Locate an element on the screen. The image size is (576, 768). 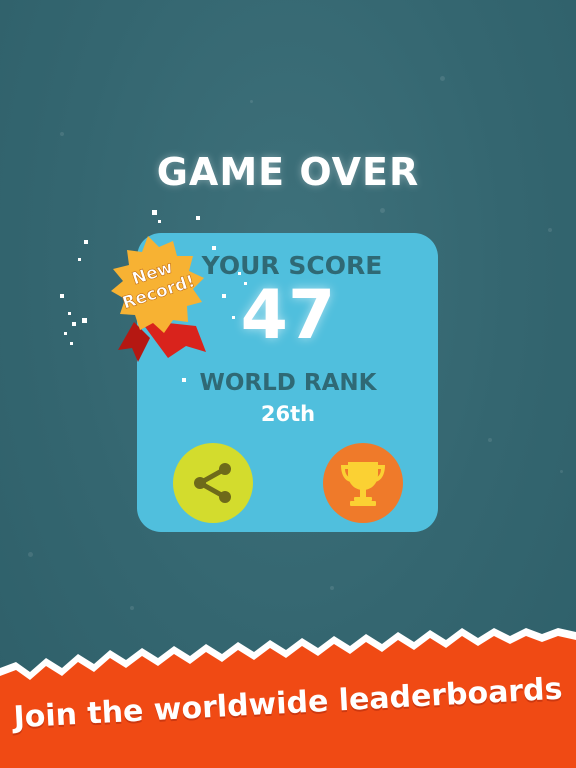
share-icon is located at coordinates (212, 483).